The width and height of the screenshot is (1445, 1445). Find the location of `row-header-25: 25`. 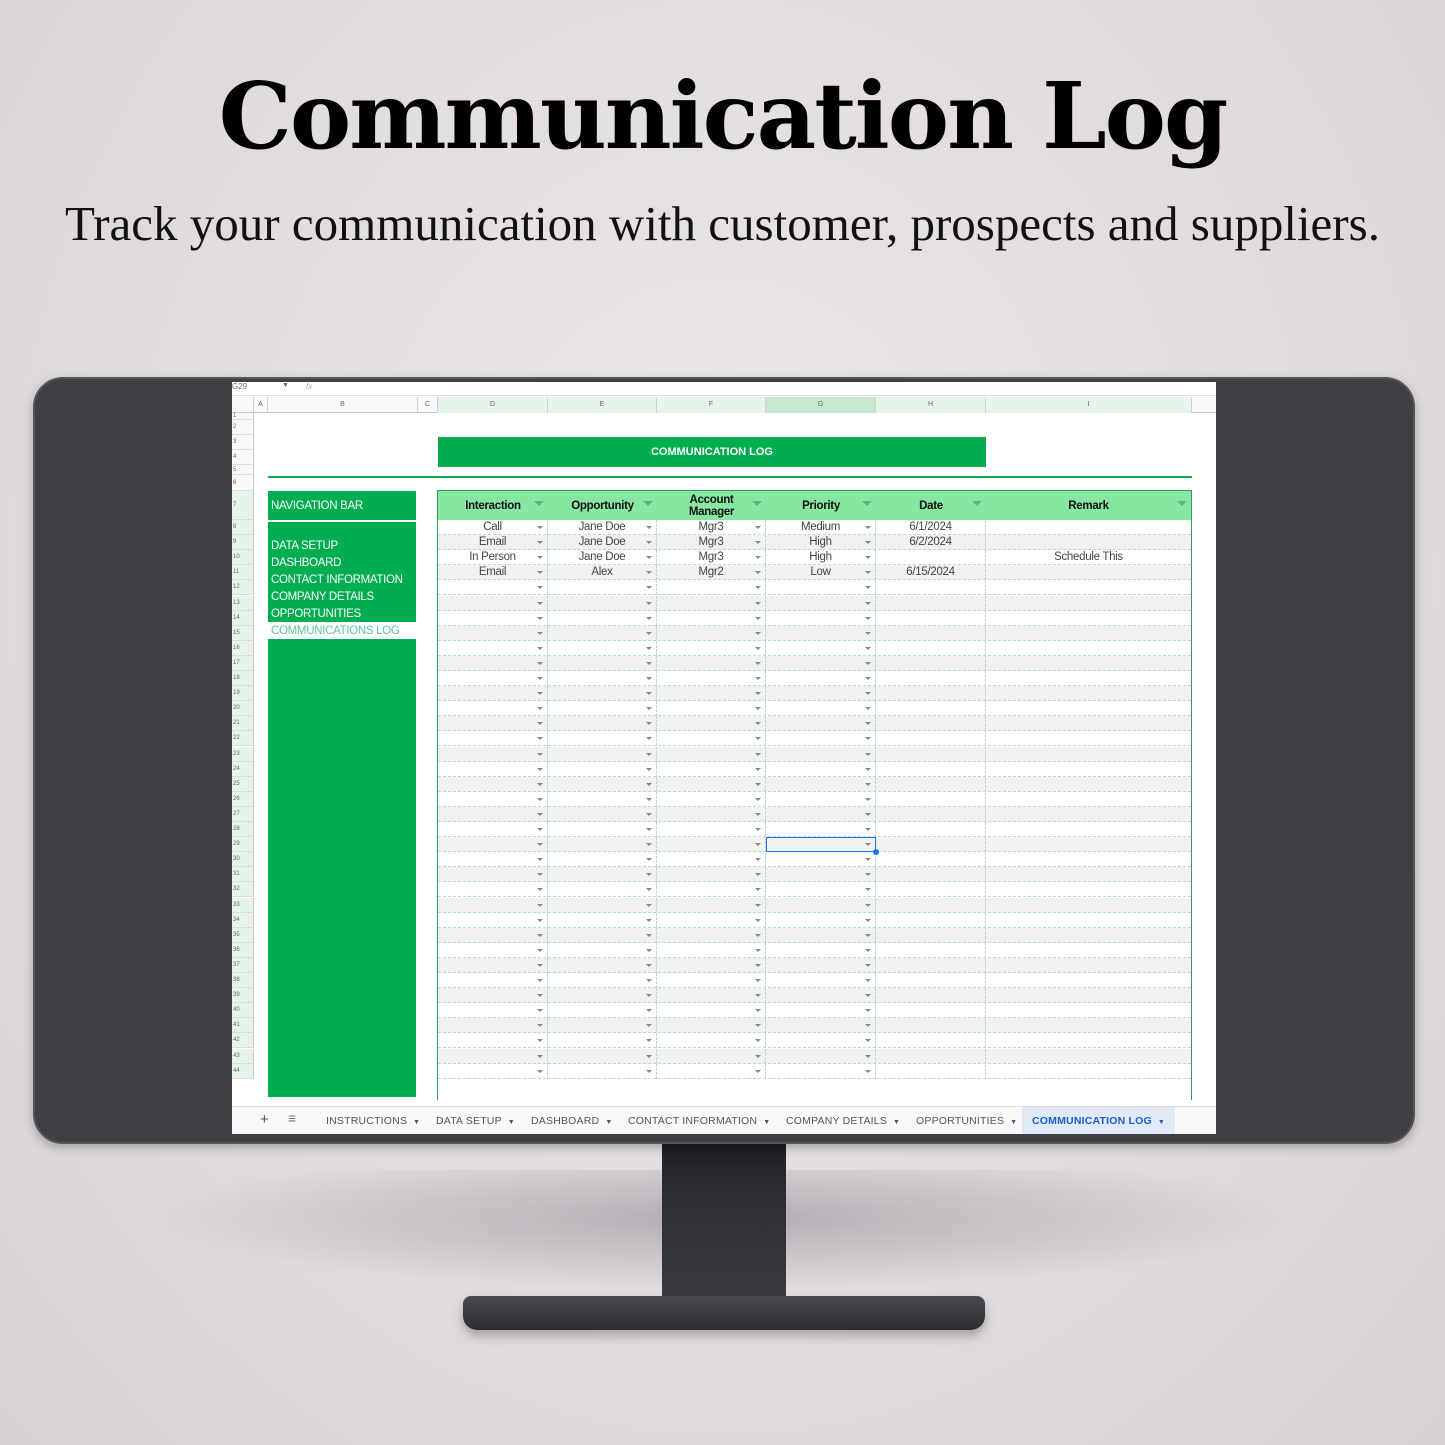

row-header-25: 25 is located at coordinates (243, 784).